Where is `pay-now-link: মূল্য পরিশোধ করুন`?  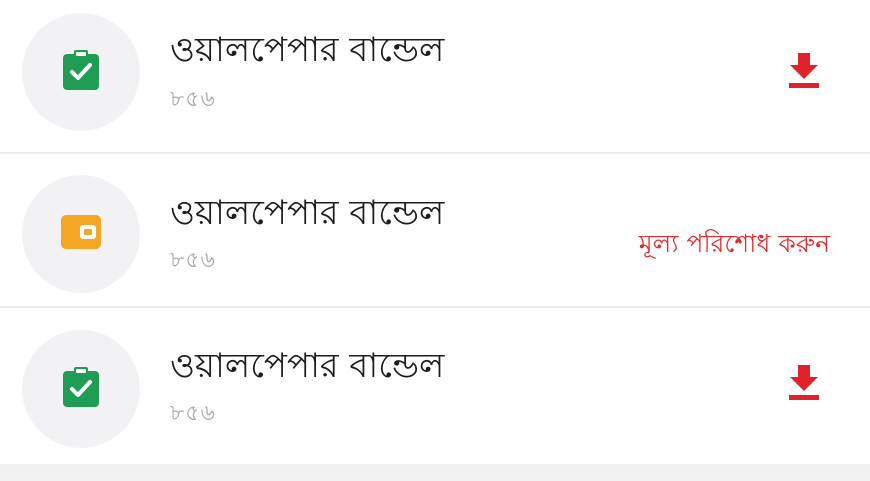
pay-now-link: মূল্য পরিশোধ করুন is located at coordinates (734, 245).